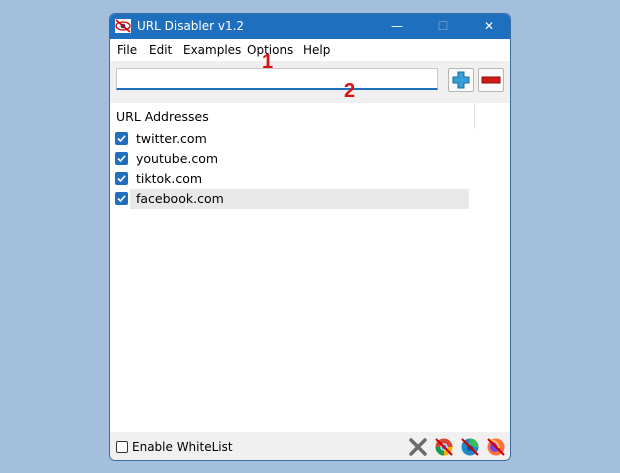 The width and height of the screenshot is (620, 473). Describe the element at coordinates (496, 447) in the screenshot. I see `firefox-icon` at that location.